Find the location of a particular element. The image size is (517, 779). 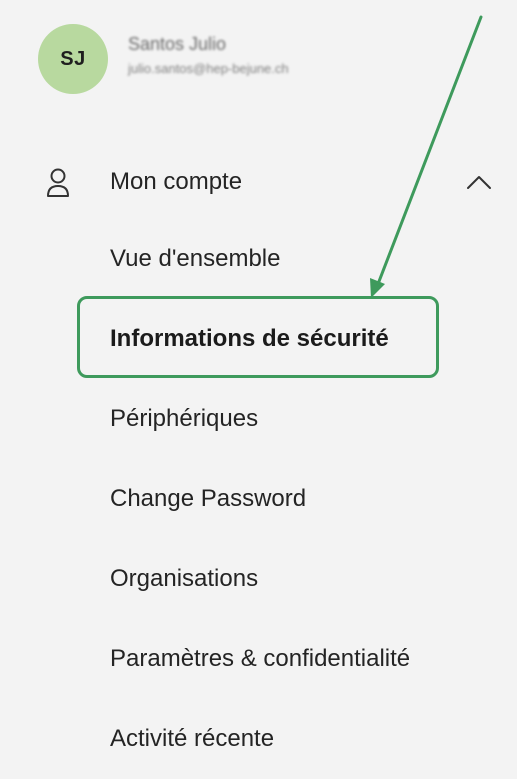

menu-item-parametres-confidentialite: Paramètres & confidentialité is located at coordinates (310, 659).